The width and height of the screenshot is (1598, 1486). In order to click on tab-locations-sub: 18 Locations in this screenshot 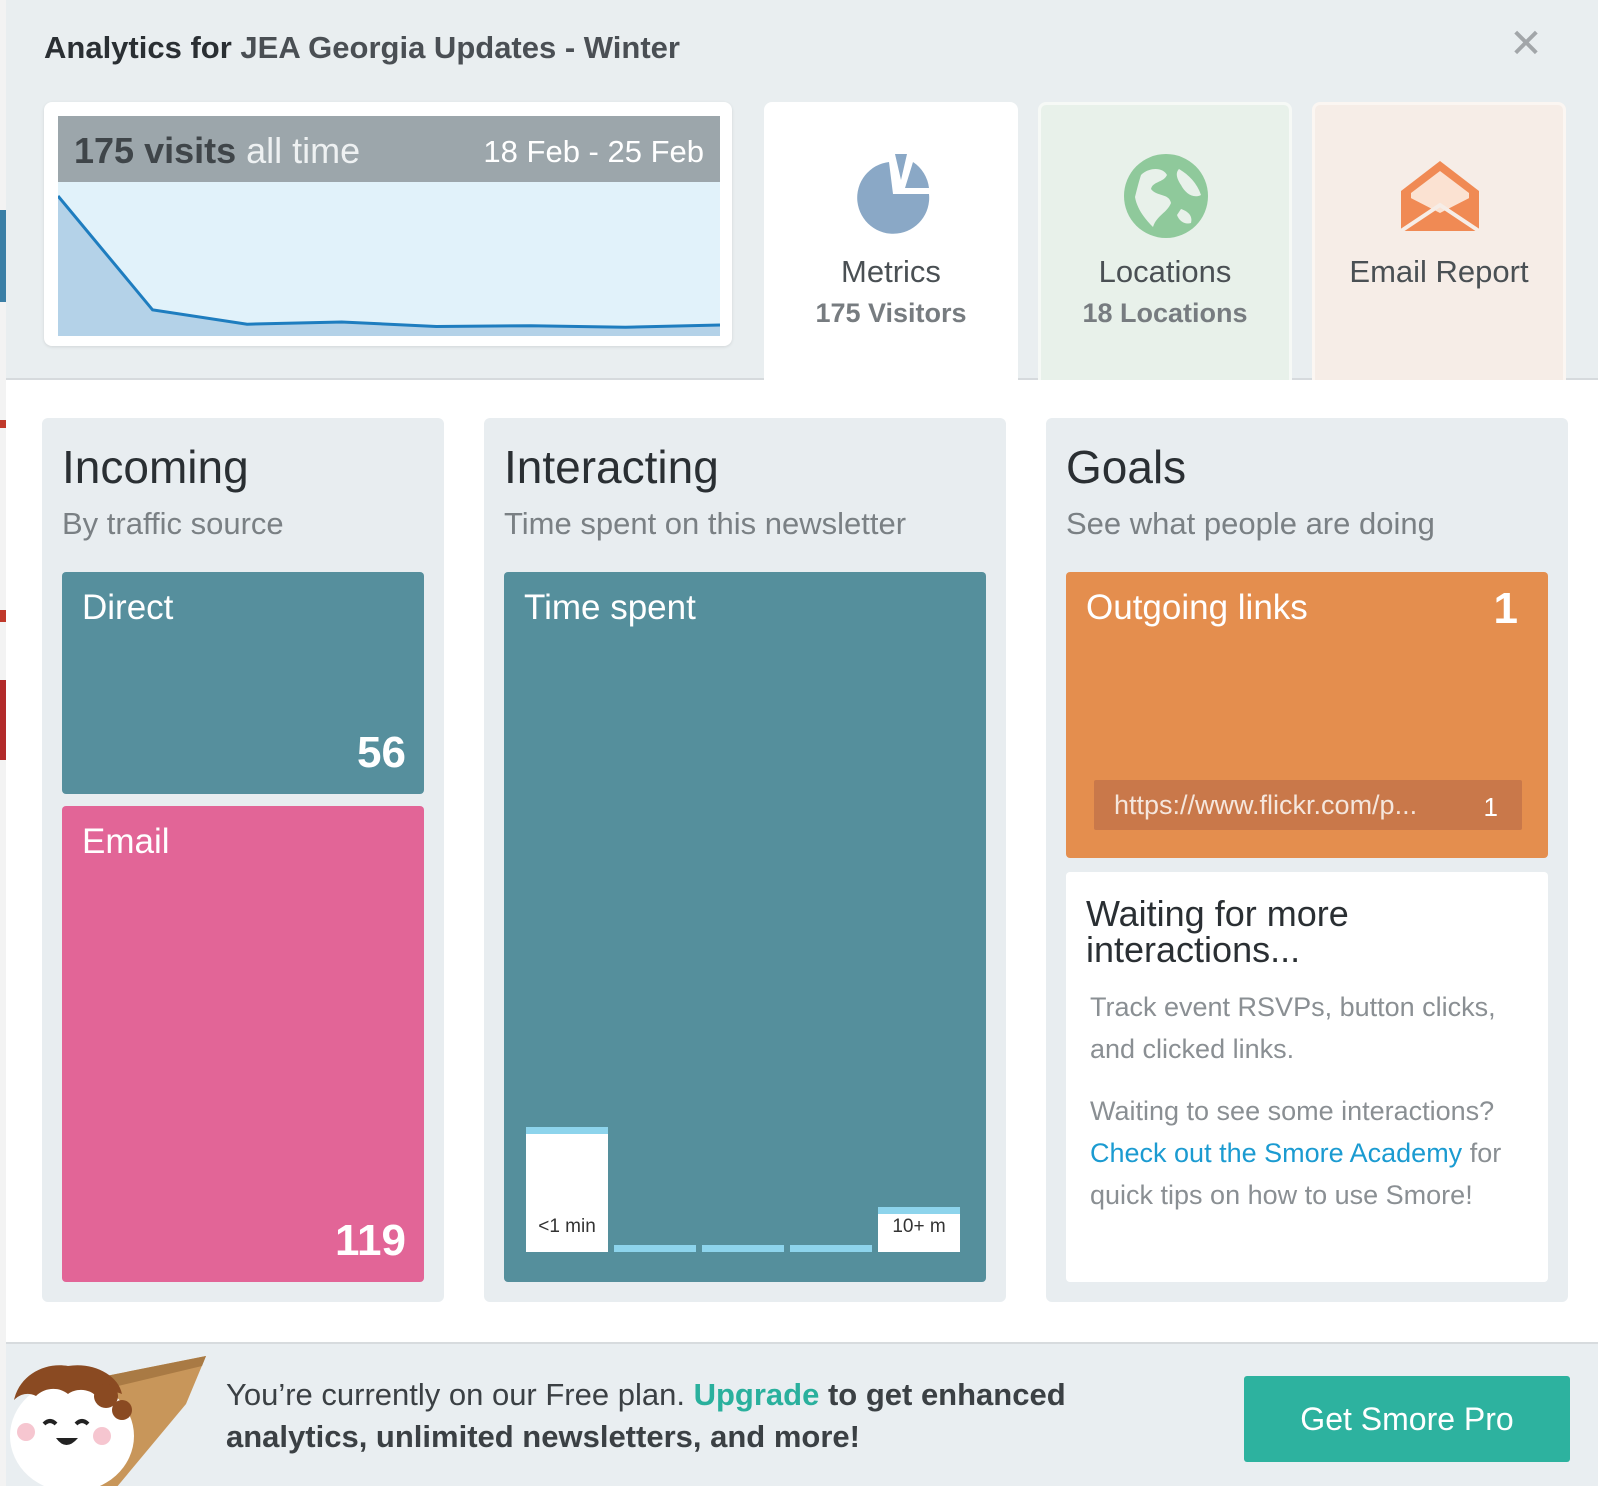, I will do `click(1165, 313)`.